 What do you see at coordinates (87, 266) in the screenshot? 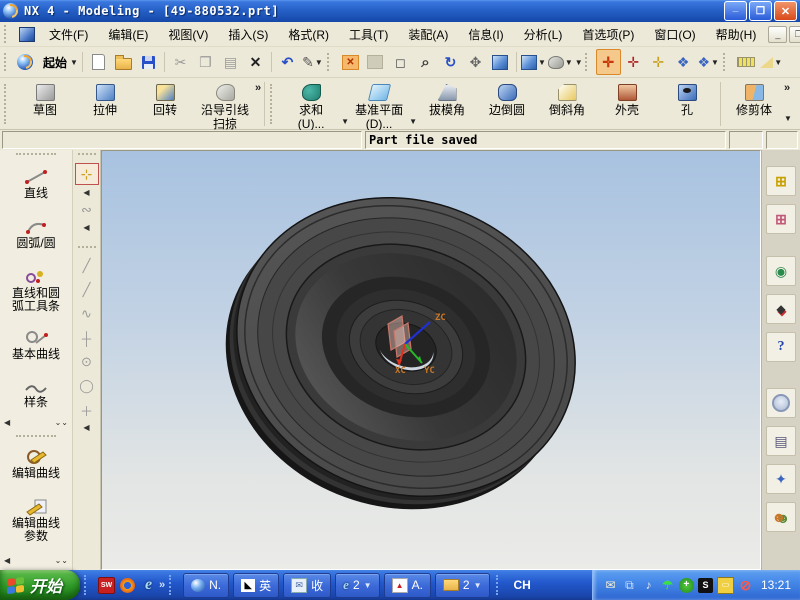
I see `end-point-button: ╱` at bounding box center [87, 266].